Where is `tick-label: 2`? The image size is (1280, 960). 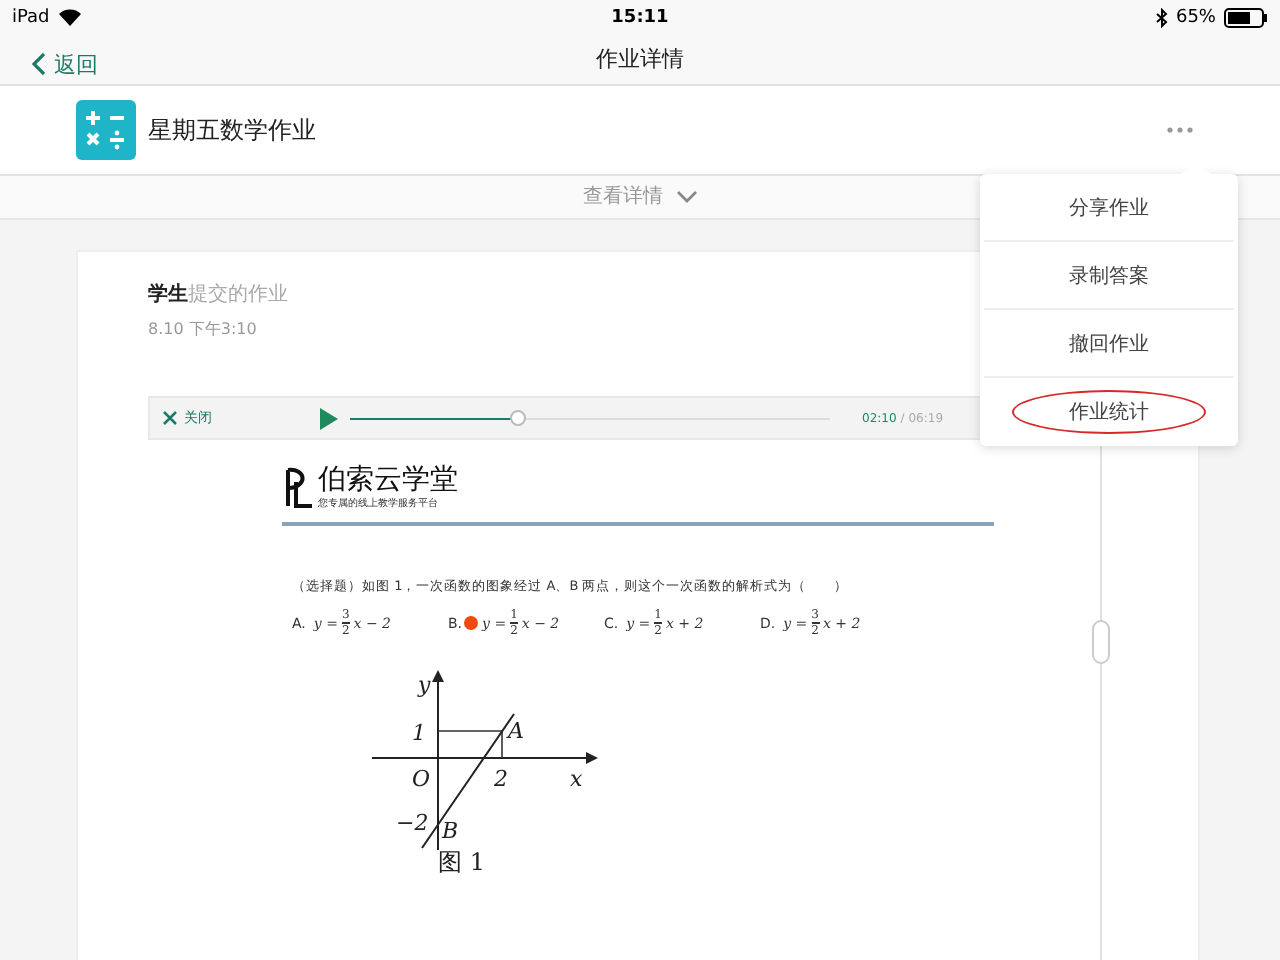 tick-label: 2 is located at coordinates (501, 779).